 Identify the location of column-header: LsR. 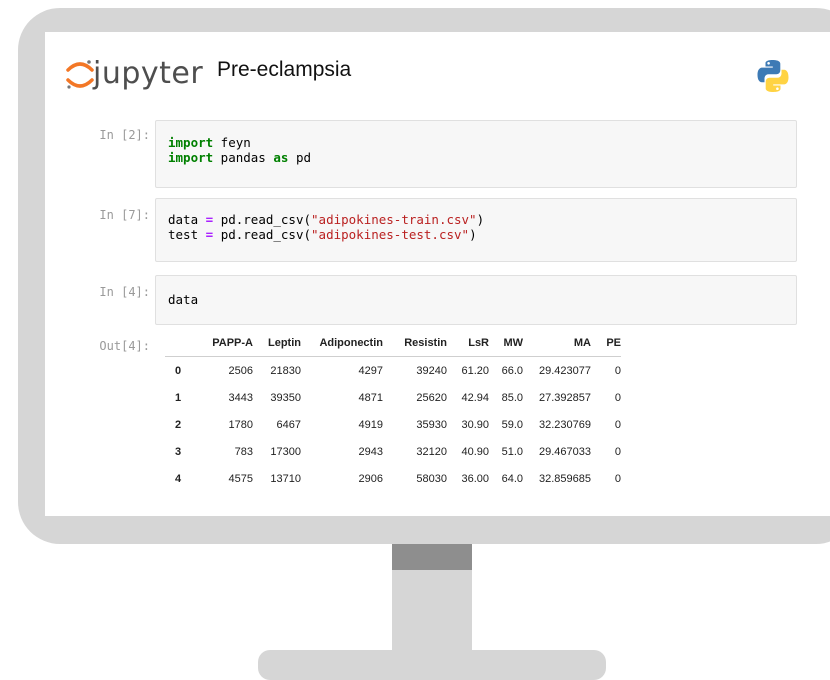
(468, 343).